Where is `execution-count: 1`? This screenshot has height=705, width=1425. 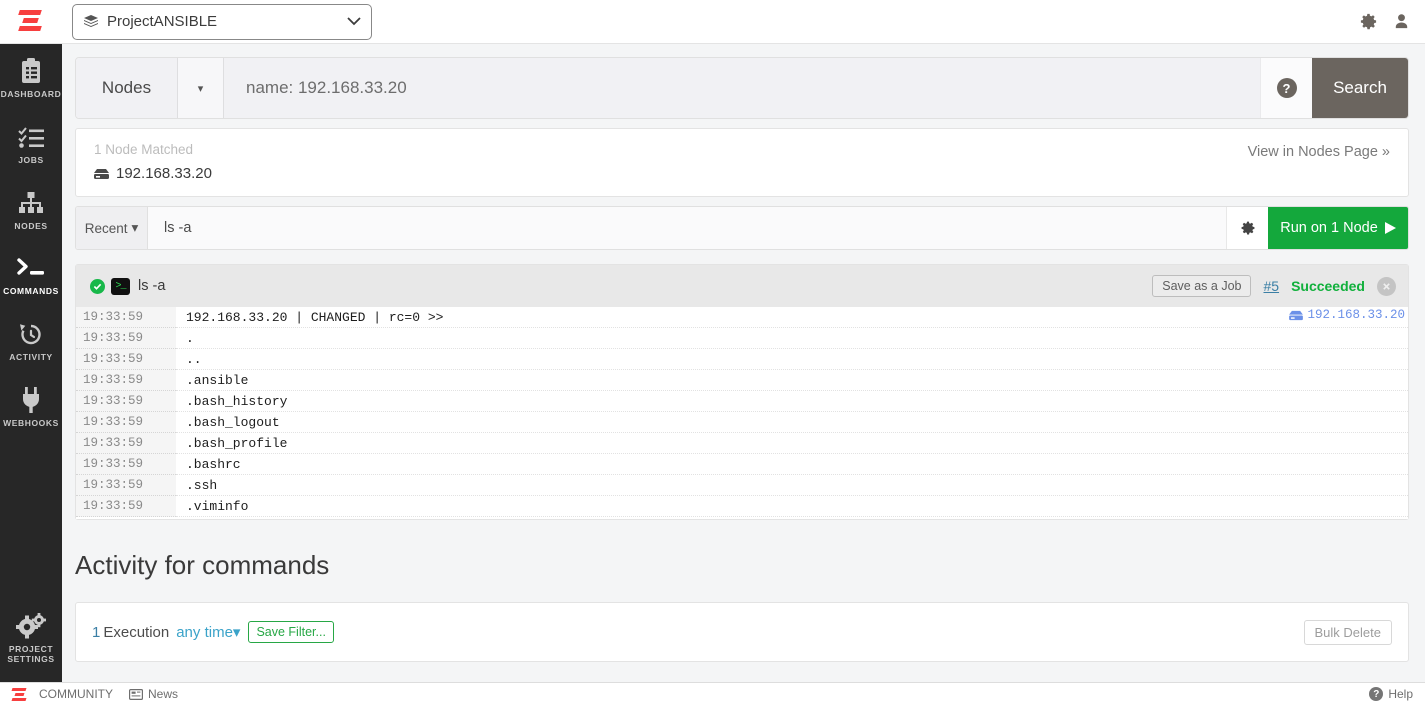 execution-count: 1 is located at coordinates (96, 632).